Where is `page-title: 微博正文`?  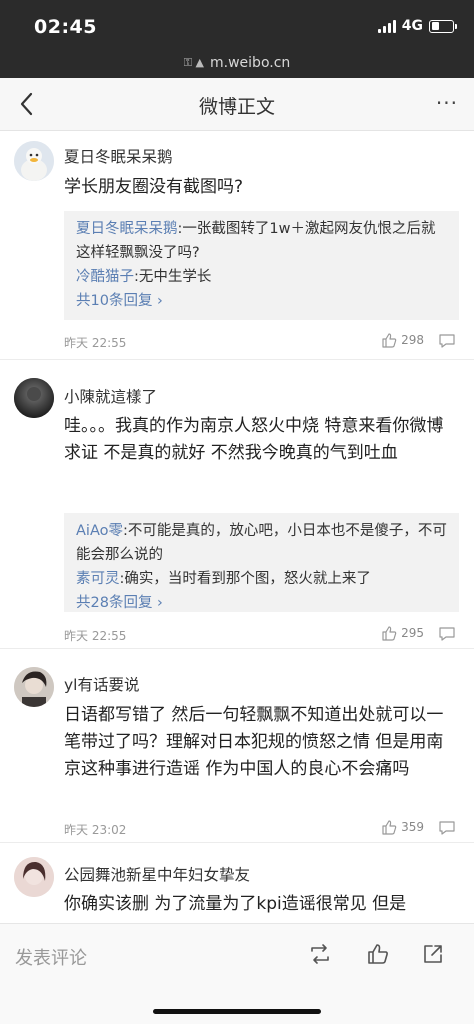
page-title: 微博正文 is located at coordinates (236, 107).